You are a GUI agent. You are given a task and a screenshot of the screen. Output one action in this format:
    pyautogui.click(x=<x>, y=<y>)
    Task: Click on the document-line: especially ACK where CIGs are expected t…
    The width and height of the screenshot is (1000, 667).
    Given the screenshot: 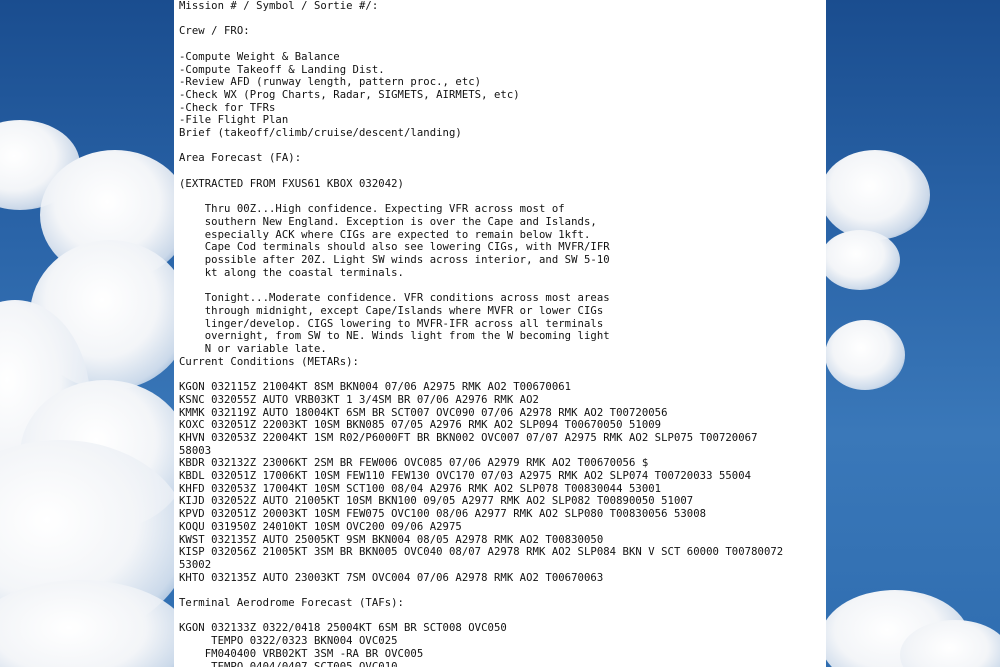 What is the action you would take?
    pyautogui.click(x=385, y=234)
    